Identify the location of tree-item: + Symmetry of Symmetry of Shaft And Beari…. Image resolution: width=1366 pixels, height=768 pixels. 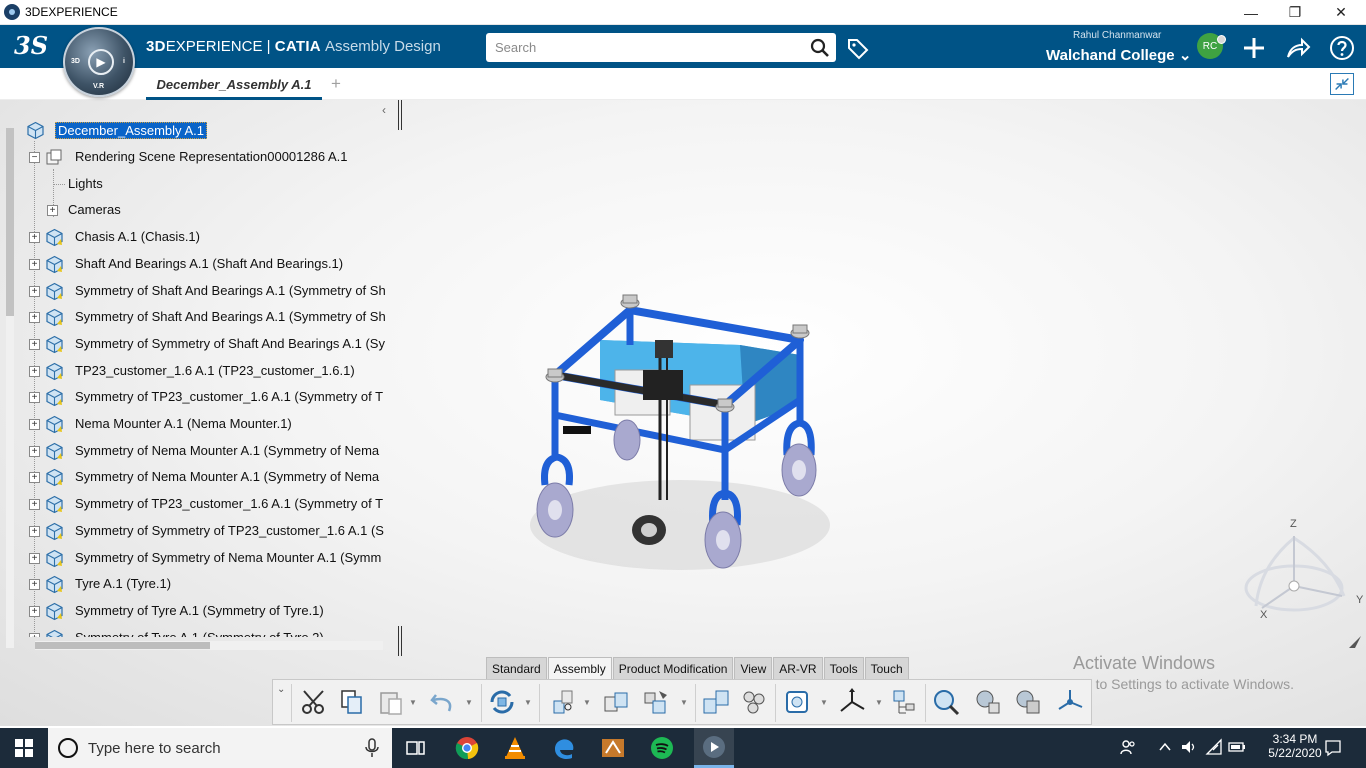
(209, 345).